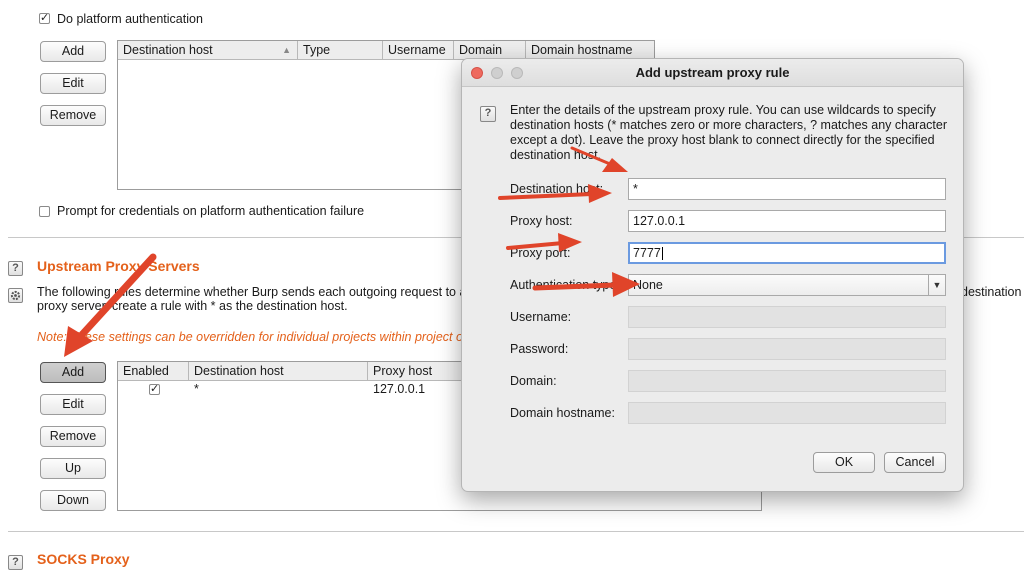 The height and width of the screenshot is (570, 1024). I want to click on proxy-port-label: Proxy port:, so click(540, 253).